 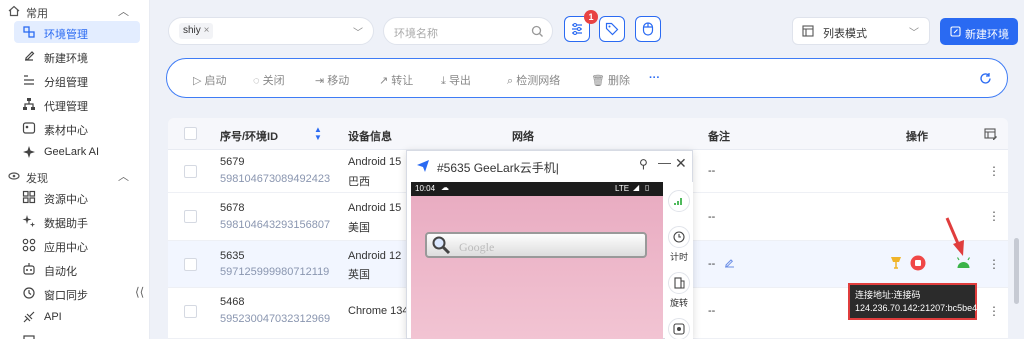 What do you see at coordinates (318, 134) in the screenshot?
I see `sort-icon: ▲ ▼` at bounding box center [318, 134].